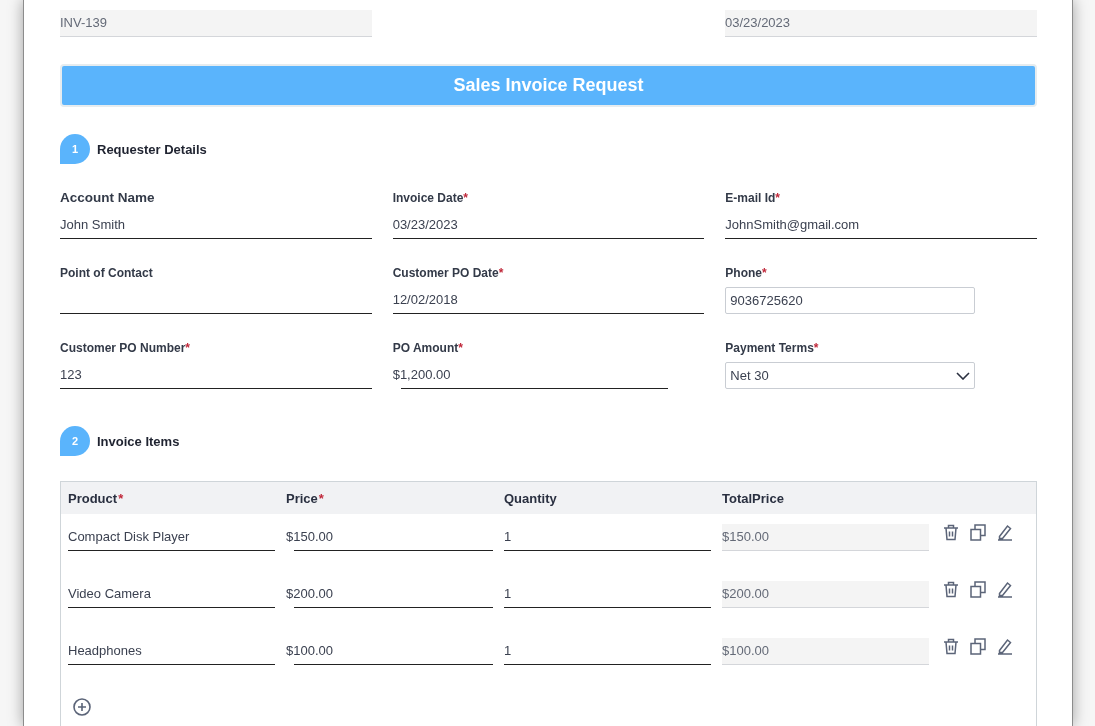  I want to click on column-header: Product, so click(93, 498).